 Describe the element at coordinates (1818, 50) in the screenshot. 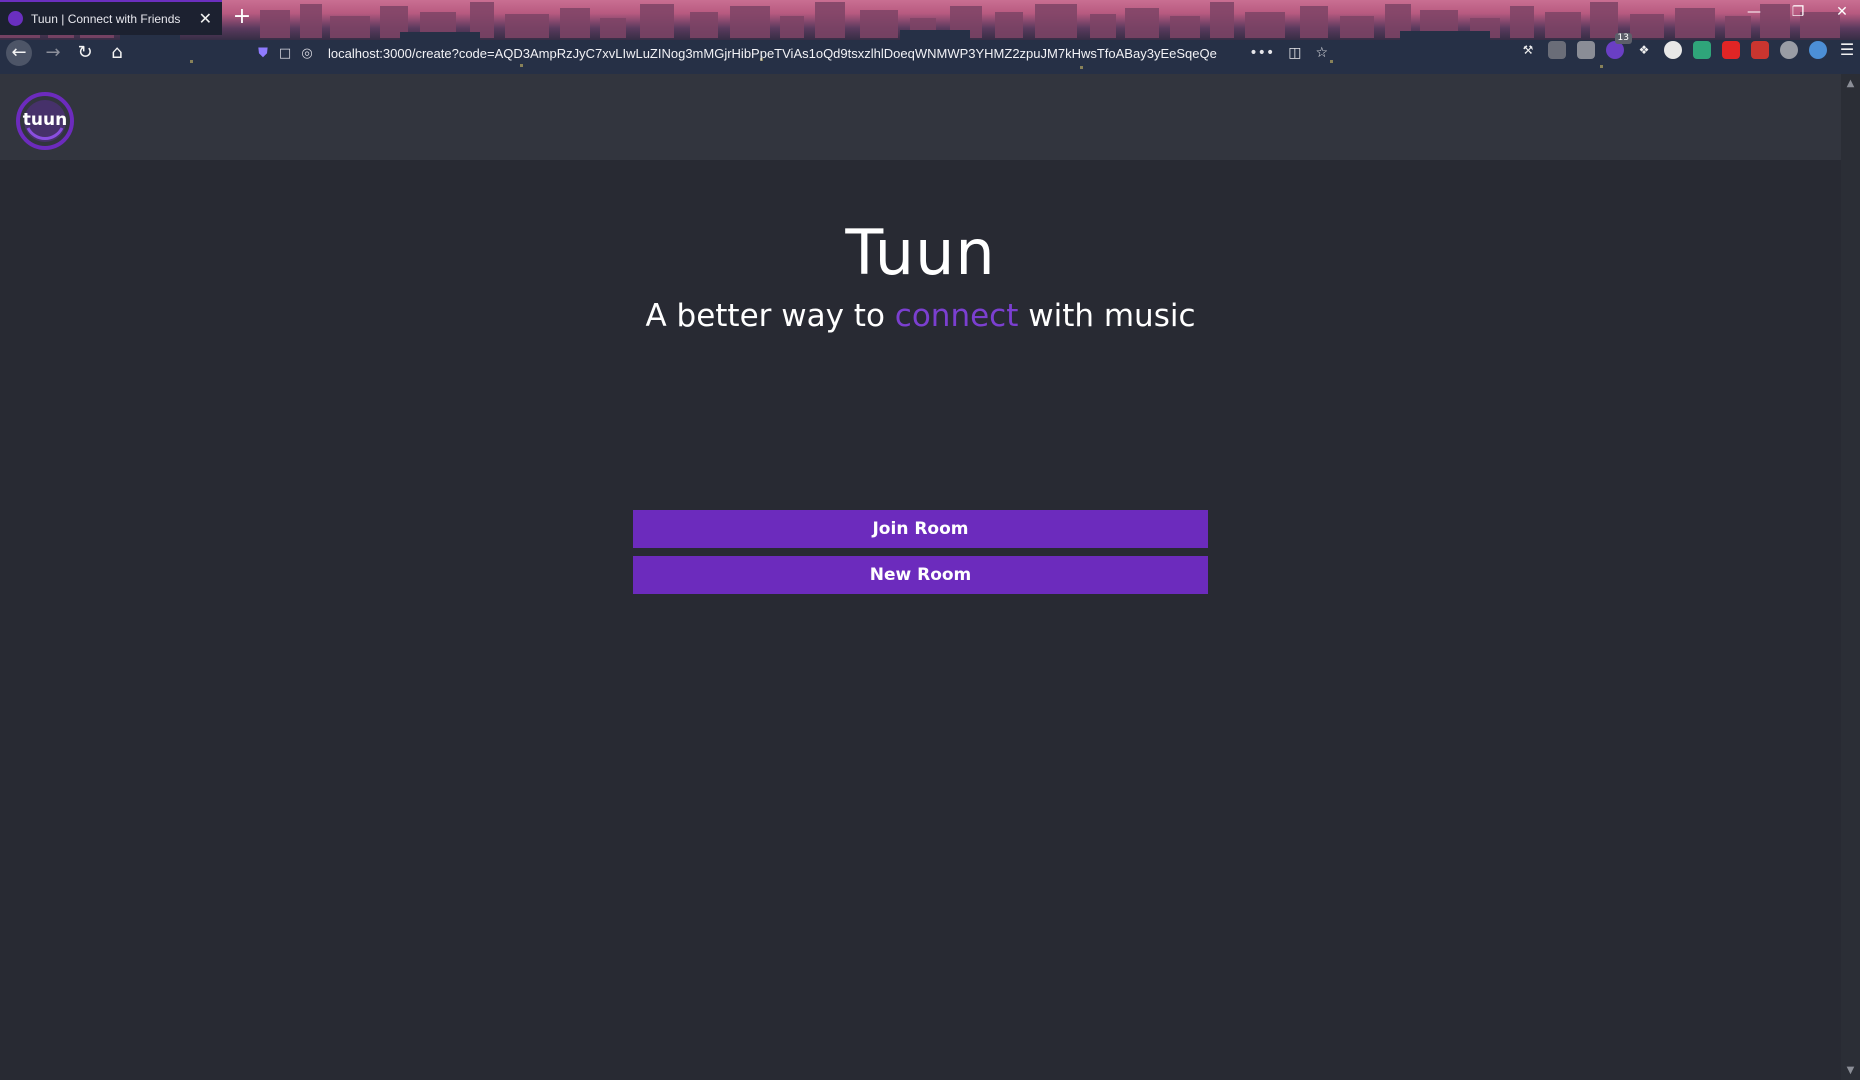

I see `colorful-extension-icon` at that location.